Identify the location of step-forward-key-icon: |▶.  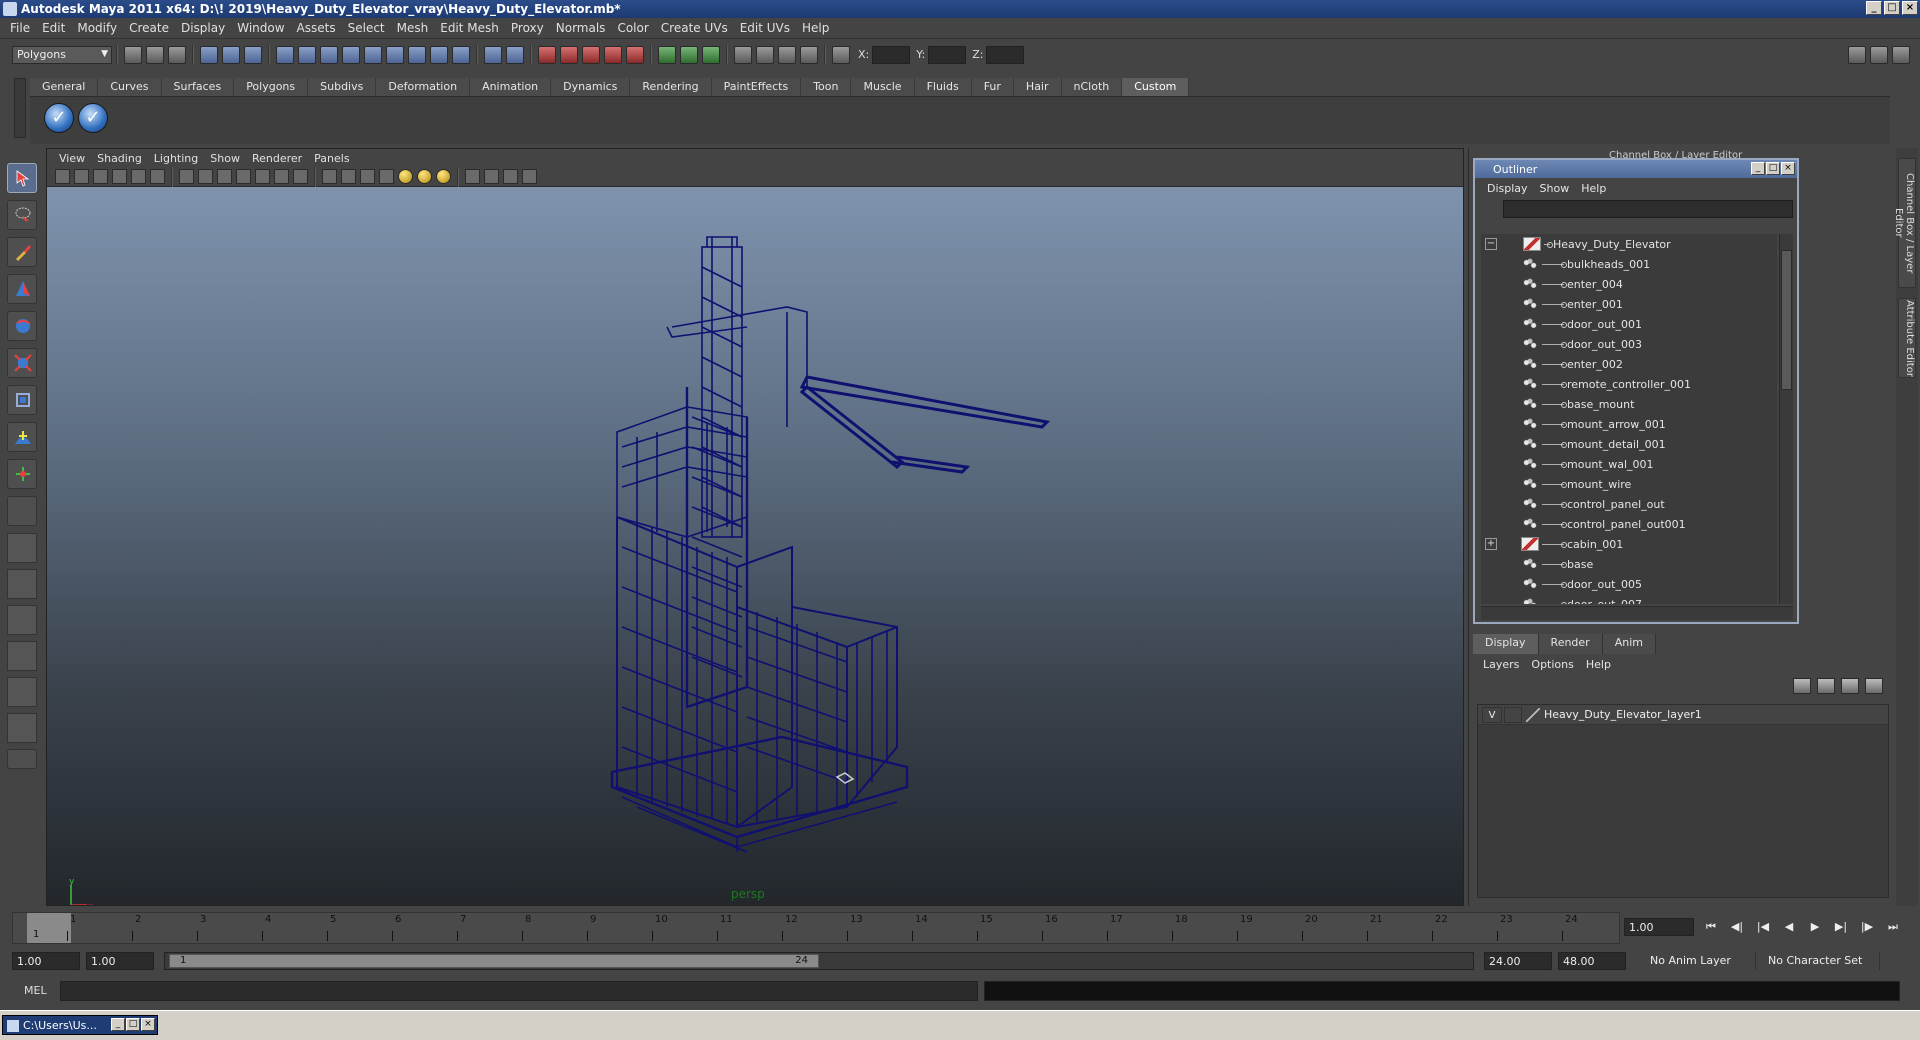
(1867, 927).